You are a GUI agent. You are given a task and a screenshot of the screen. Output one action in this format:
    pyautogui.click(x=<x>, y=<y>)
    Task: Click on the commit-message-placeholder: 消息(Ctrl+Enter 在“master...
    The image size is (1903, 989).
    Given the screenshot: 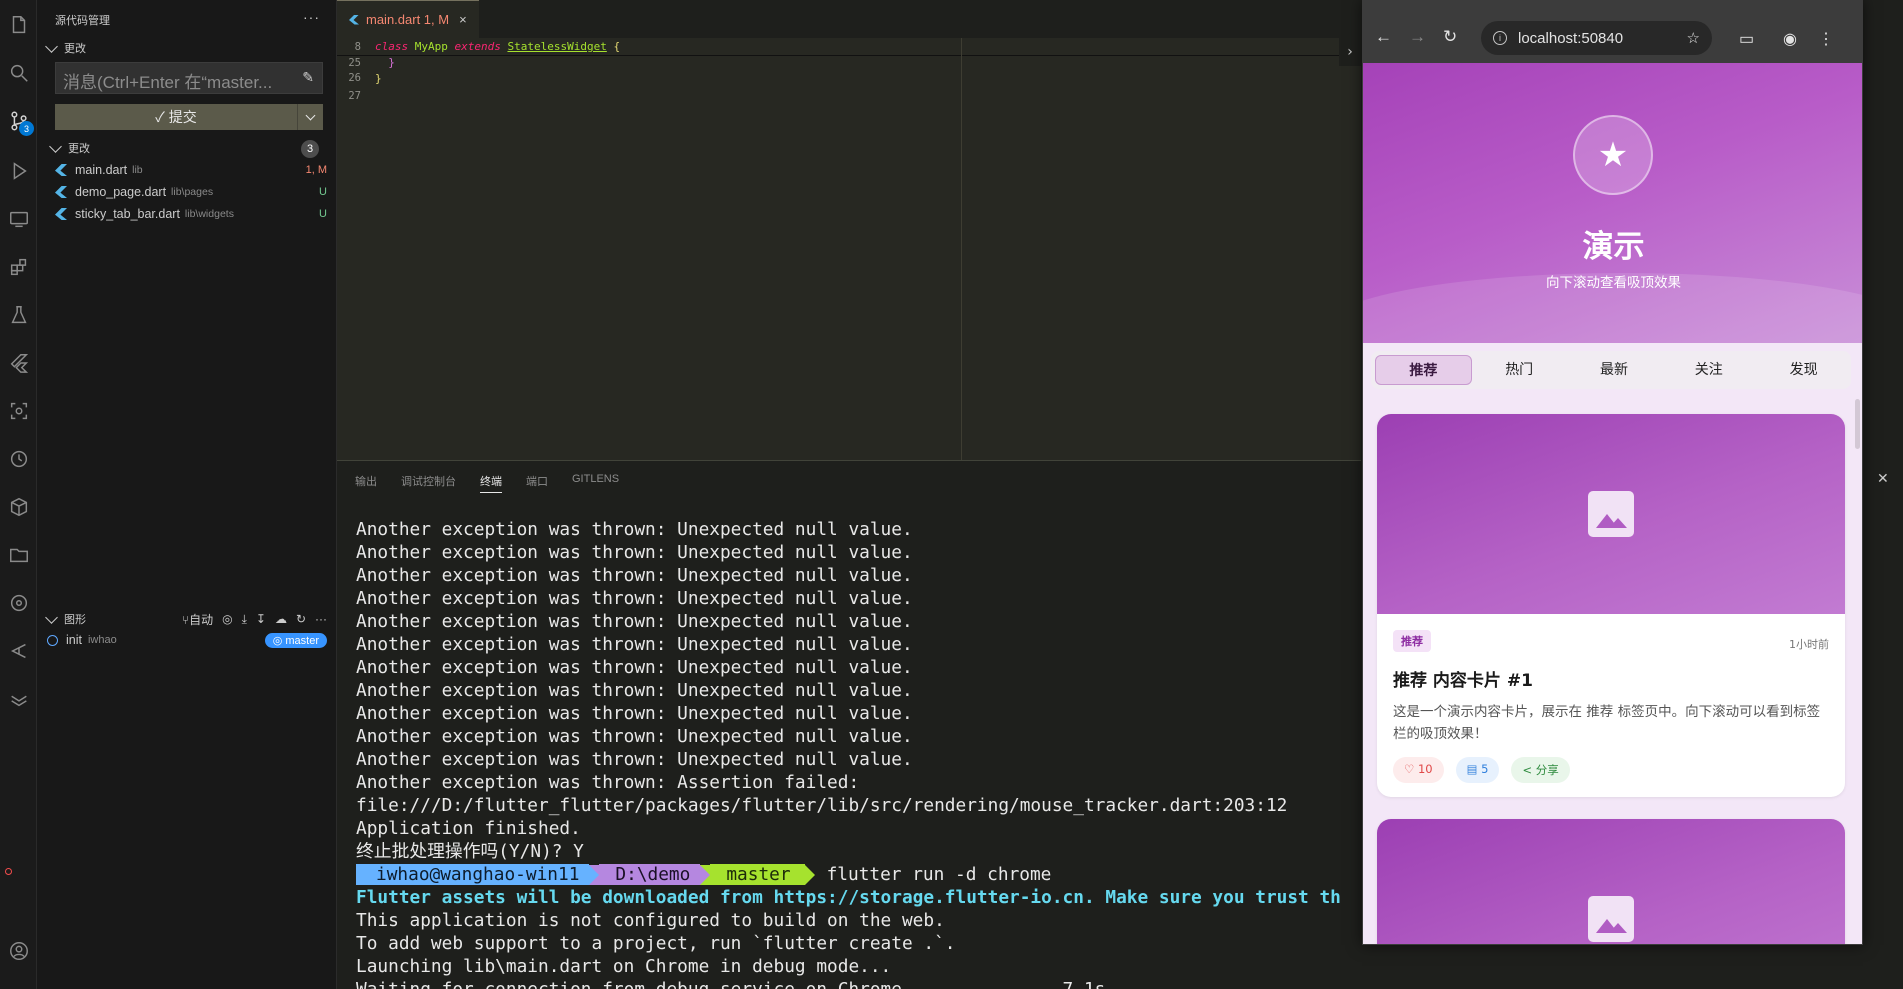 What is the action you would take?
    pyautogui.click(x=168, y=82)
    